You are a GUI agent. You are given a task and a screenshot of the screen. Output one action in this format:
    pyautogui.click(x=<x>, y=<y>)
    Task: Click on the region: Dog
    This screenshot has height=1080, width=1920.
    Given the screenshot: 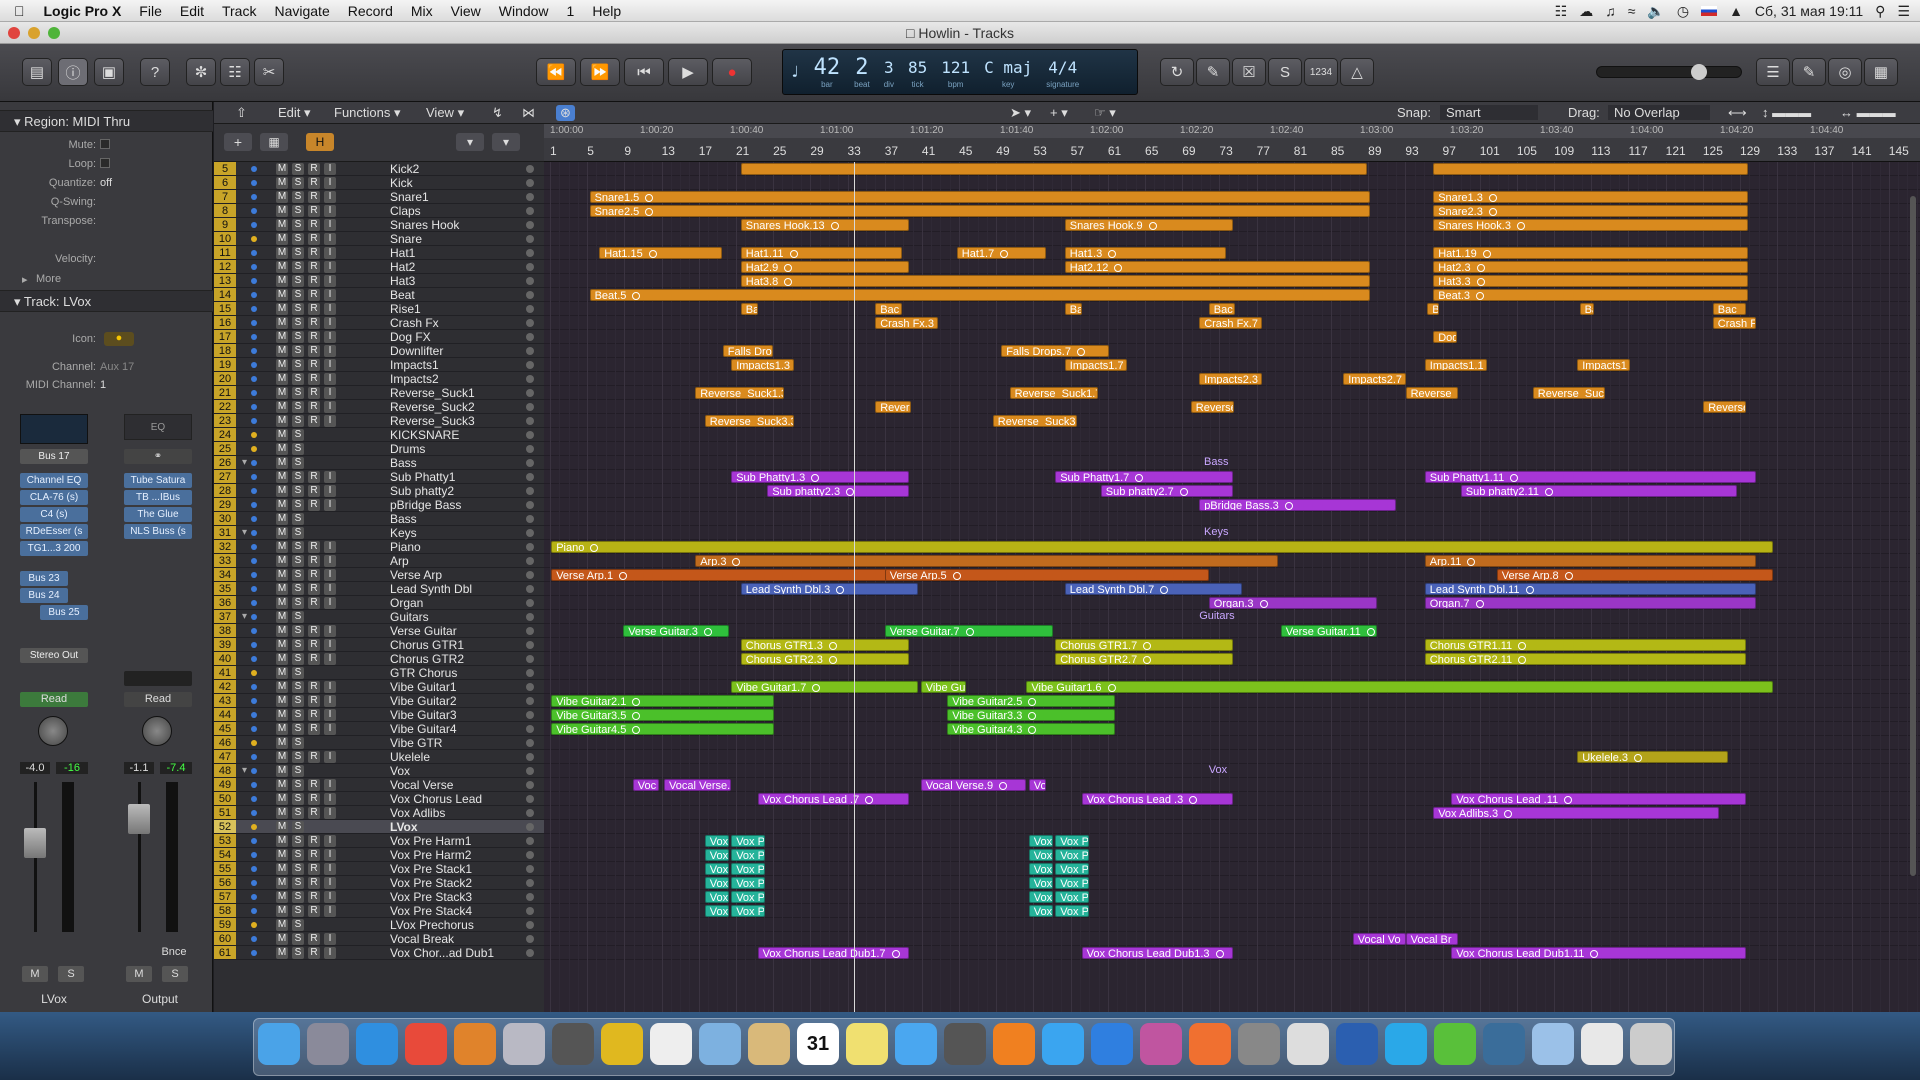 What is the action you would take?
    pyautogui.click(x=1445, y=337)
    